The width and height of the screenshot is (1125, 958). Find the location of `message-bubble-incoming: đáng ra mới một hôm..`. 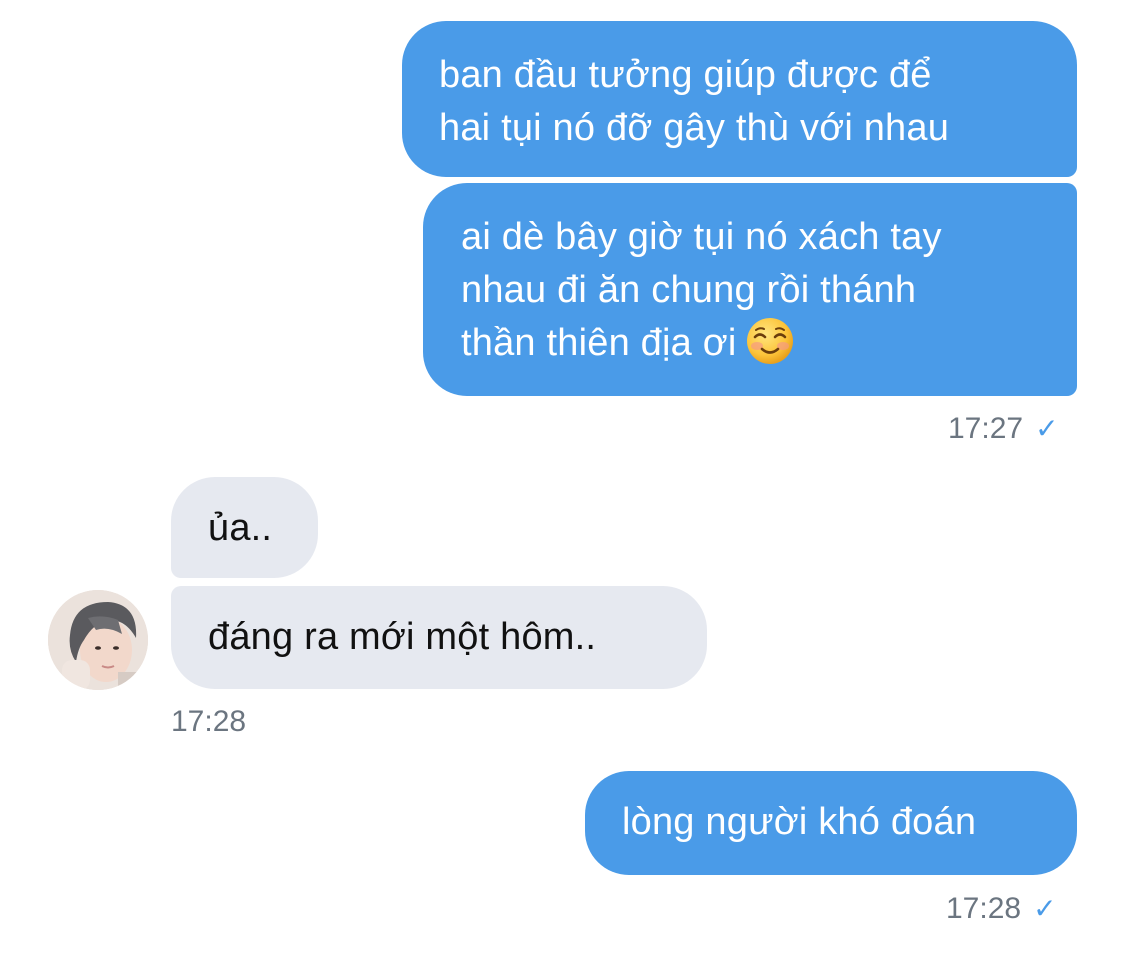

message-bubble-incoming: đáng ra mới một hôm.. is located at coordinates (439, 637).